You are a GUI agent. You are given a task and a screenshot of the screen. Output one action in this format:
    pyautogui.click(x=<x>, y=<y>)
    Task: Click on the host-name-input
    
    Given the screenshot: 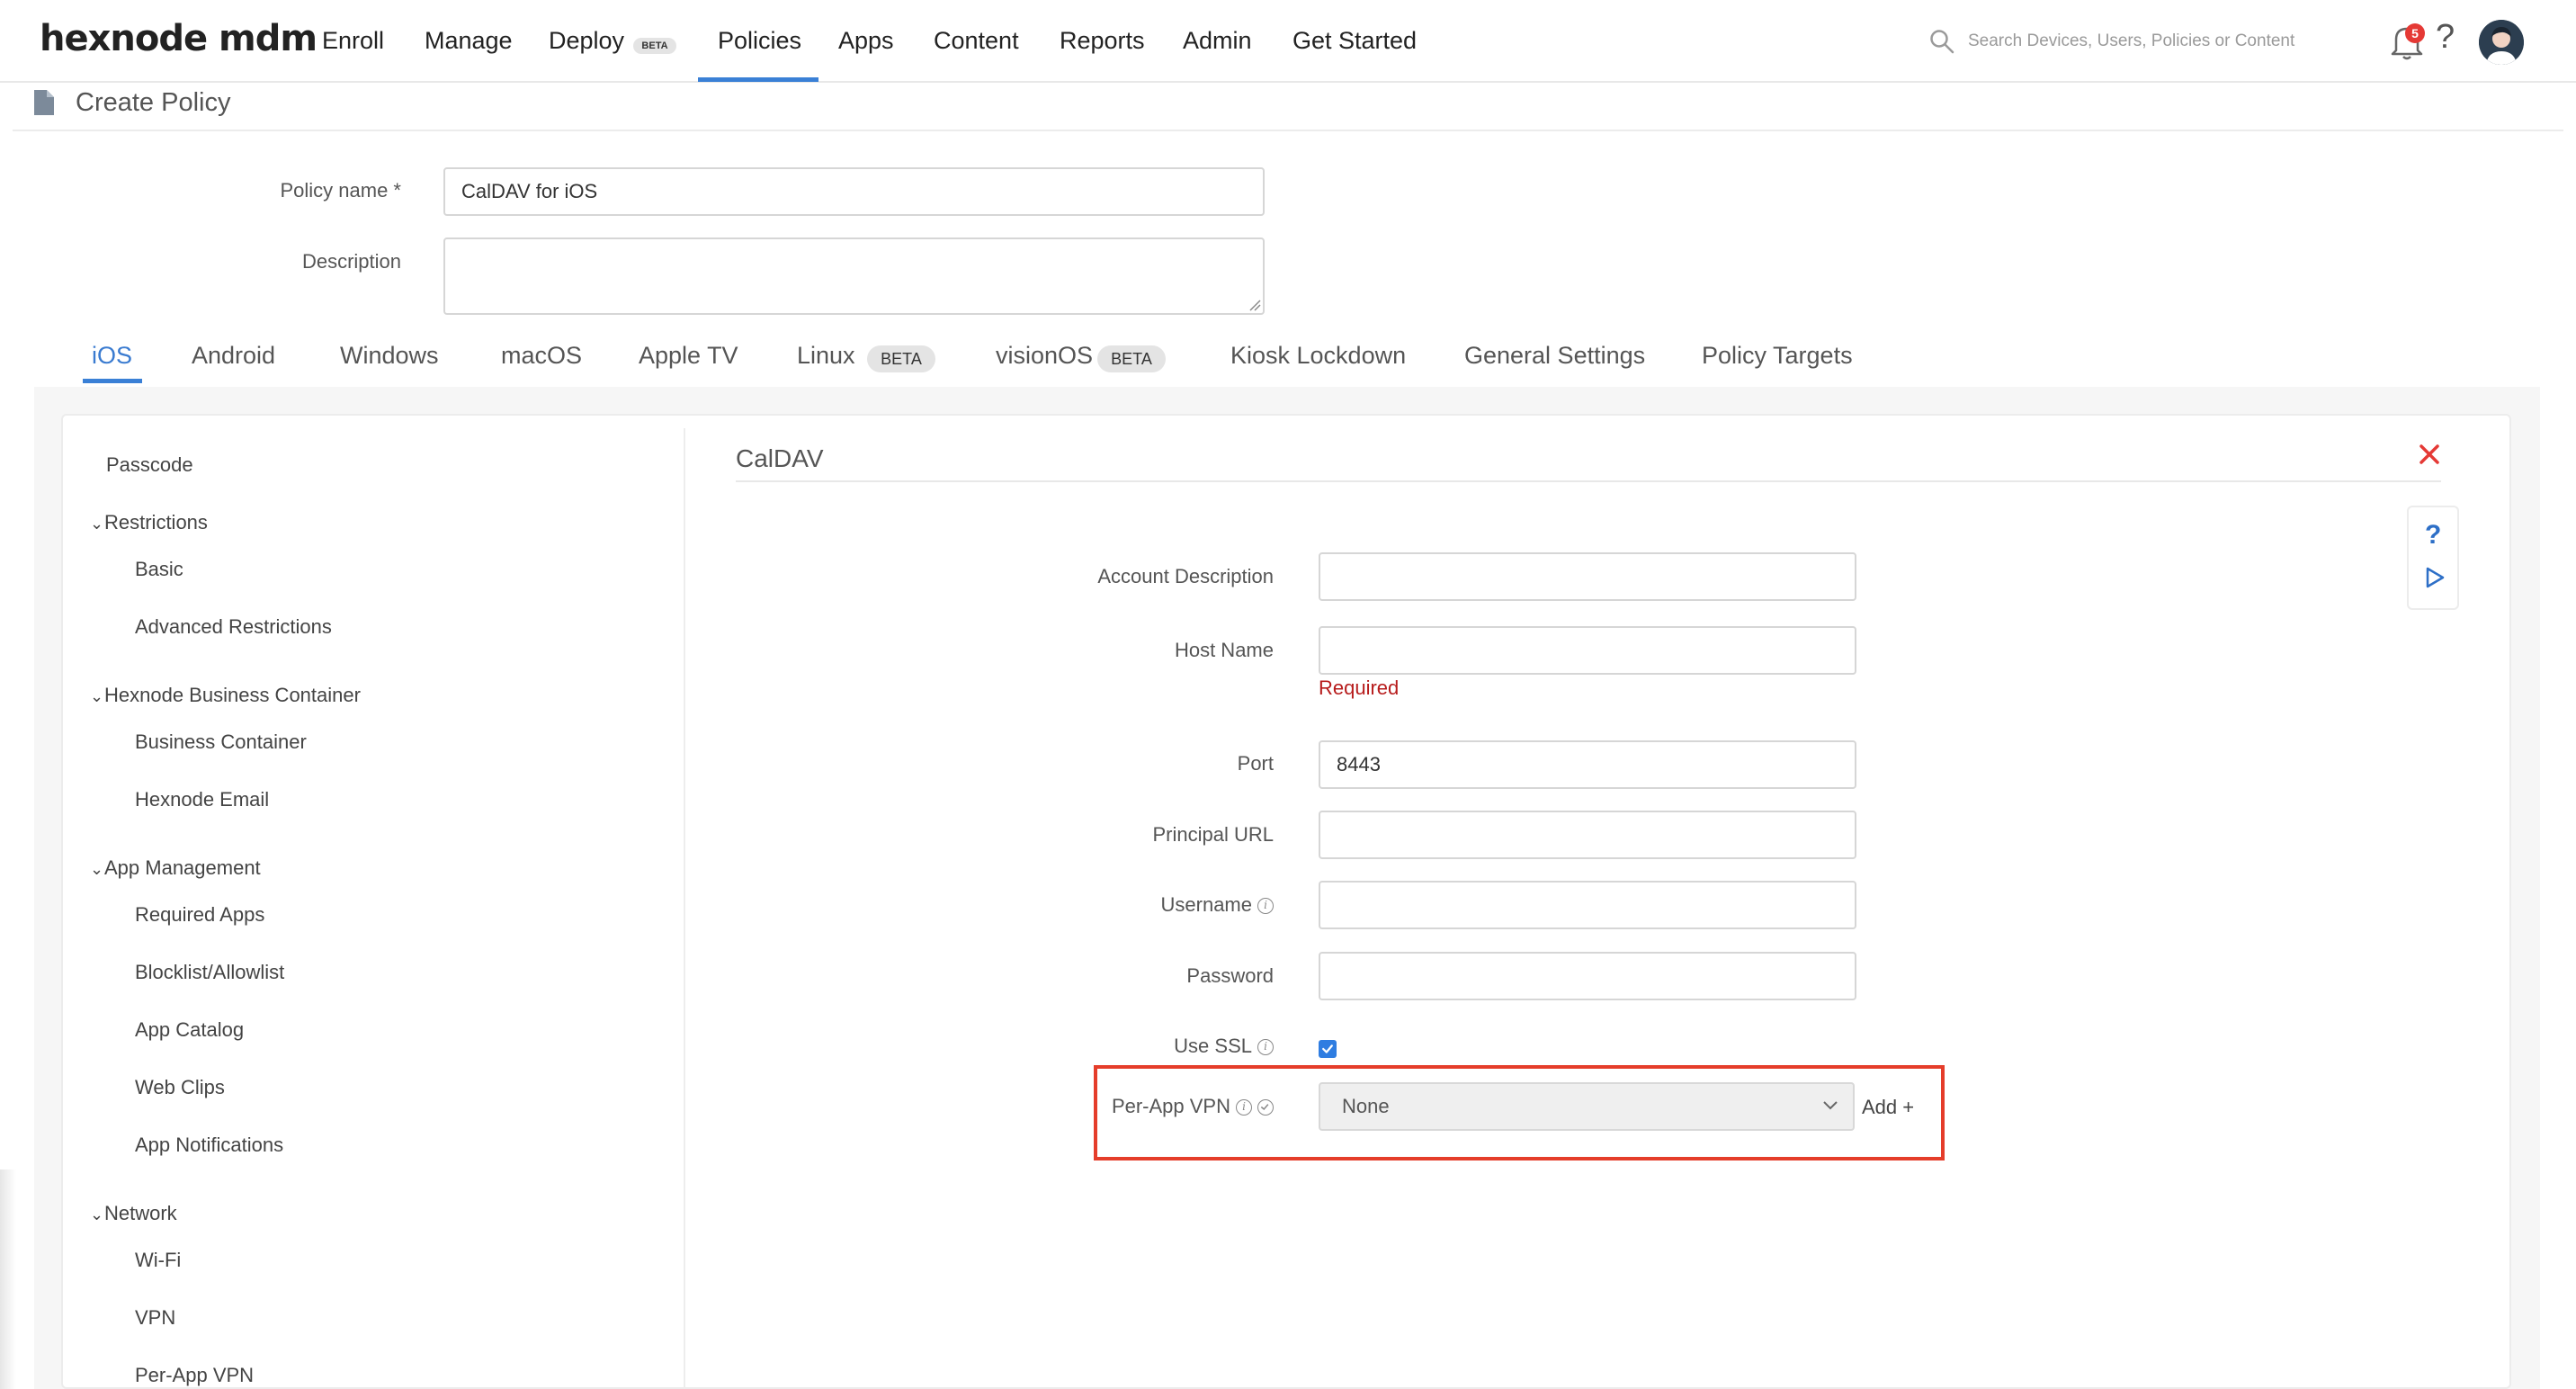 What is the action you would take?
    pyautogui.click(x=1587, y=650)
    